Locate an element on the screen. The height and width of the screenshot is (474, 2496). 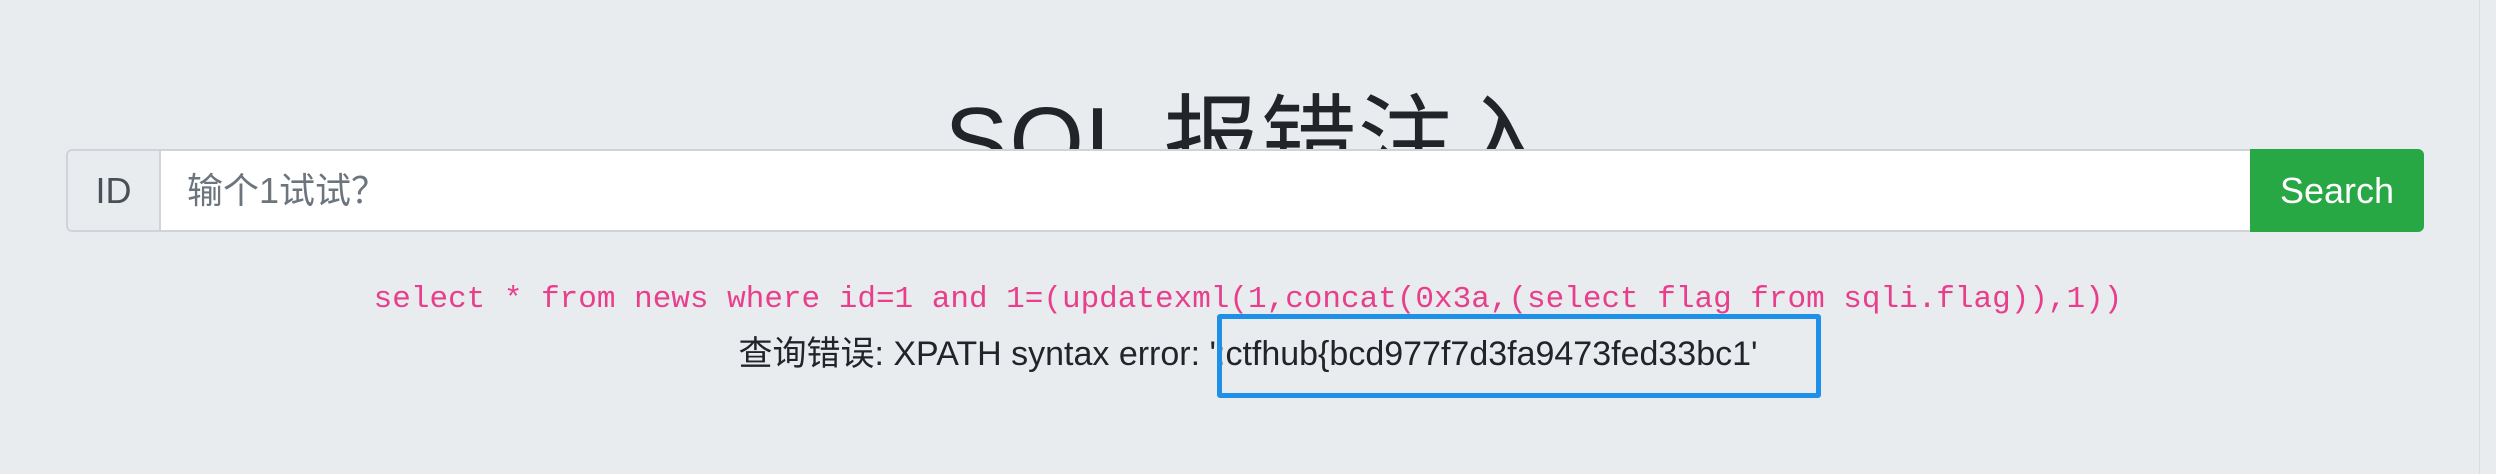
window-scrollbar is located at coordinates (2487, 237).